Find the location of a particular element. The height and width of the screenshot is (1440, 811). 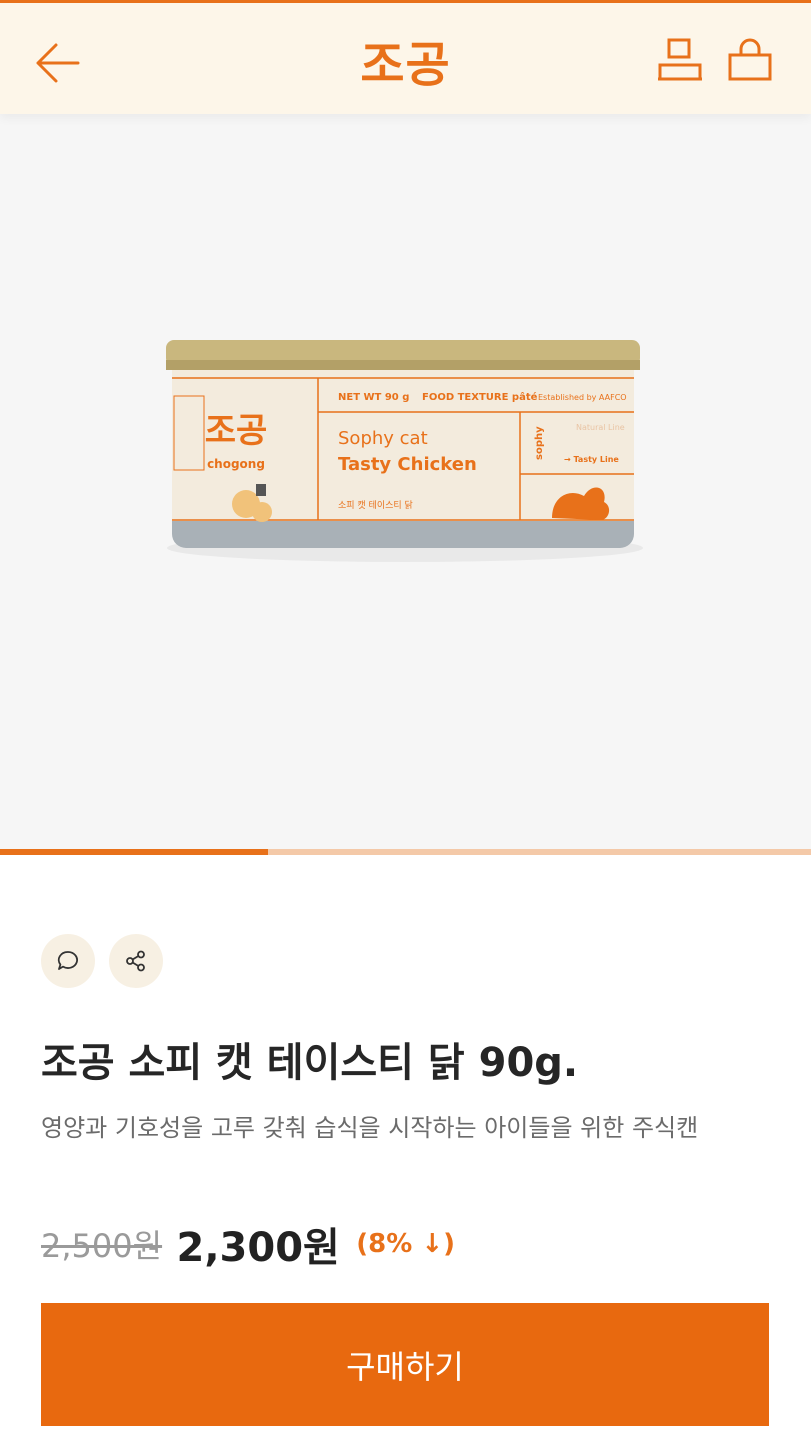

product-subtitle: 영양과 기호성을 고루 갖춰 습식을 시작하는 아이들을 위한 주식캔 is located at coordinates (370, 1128).